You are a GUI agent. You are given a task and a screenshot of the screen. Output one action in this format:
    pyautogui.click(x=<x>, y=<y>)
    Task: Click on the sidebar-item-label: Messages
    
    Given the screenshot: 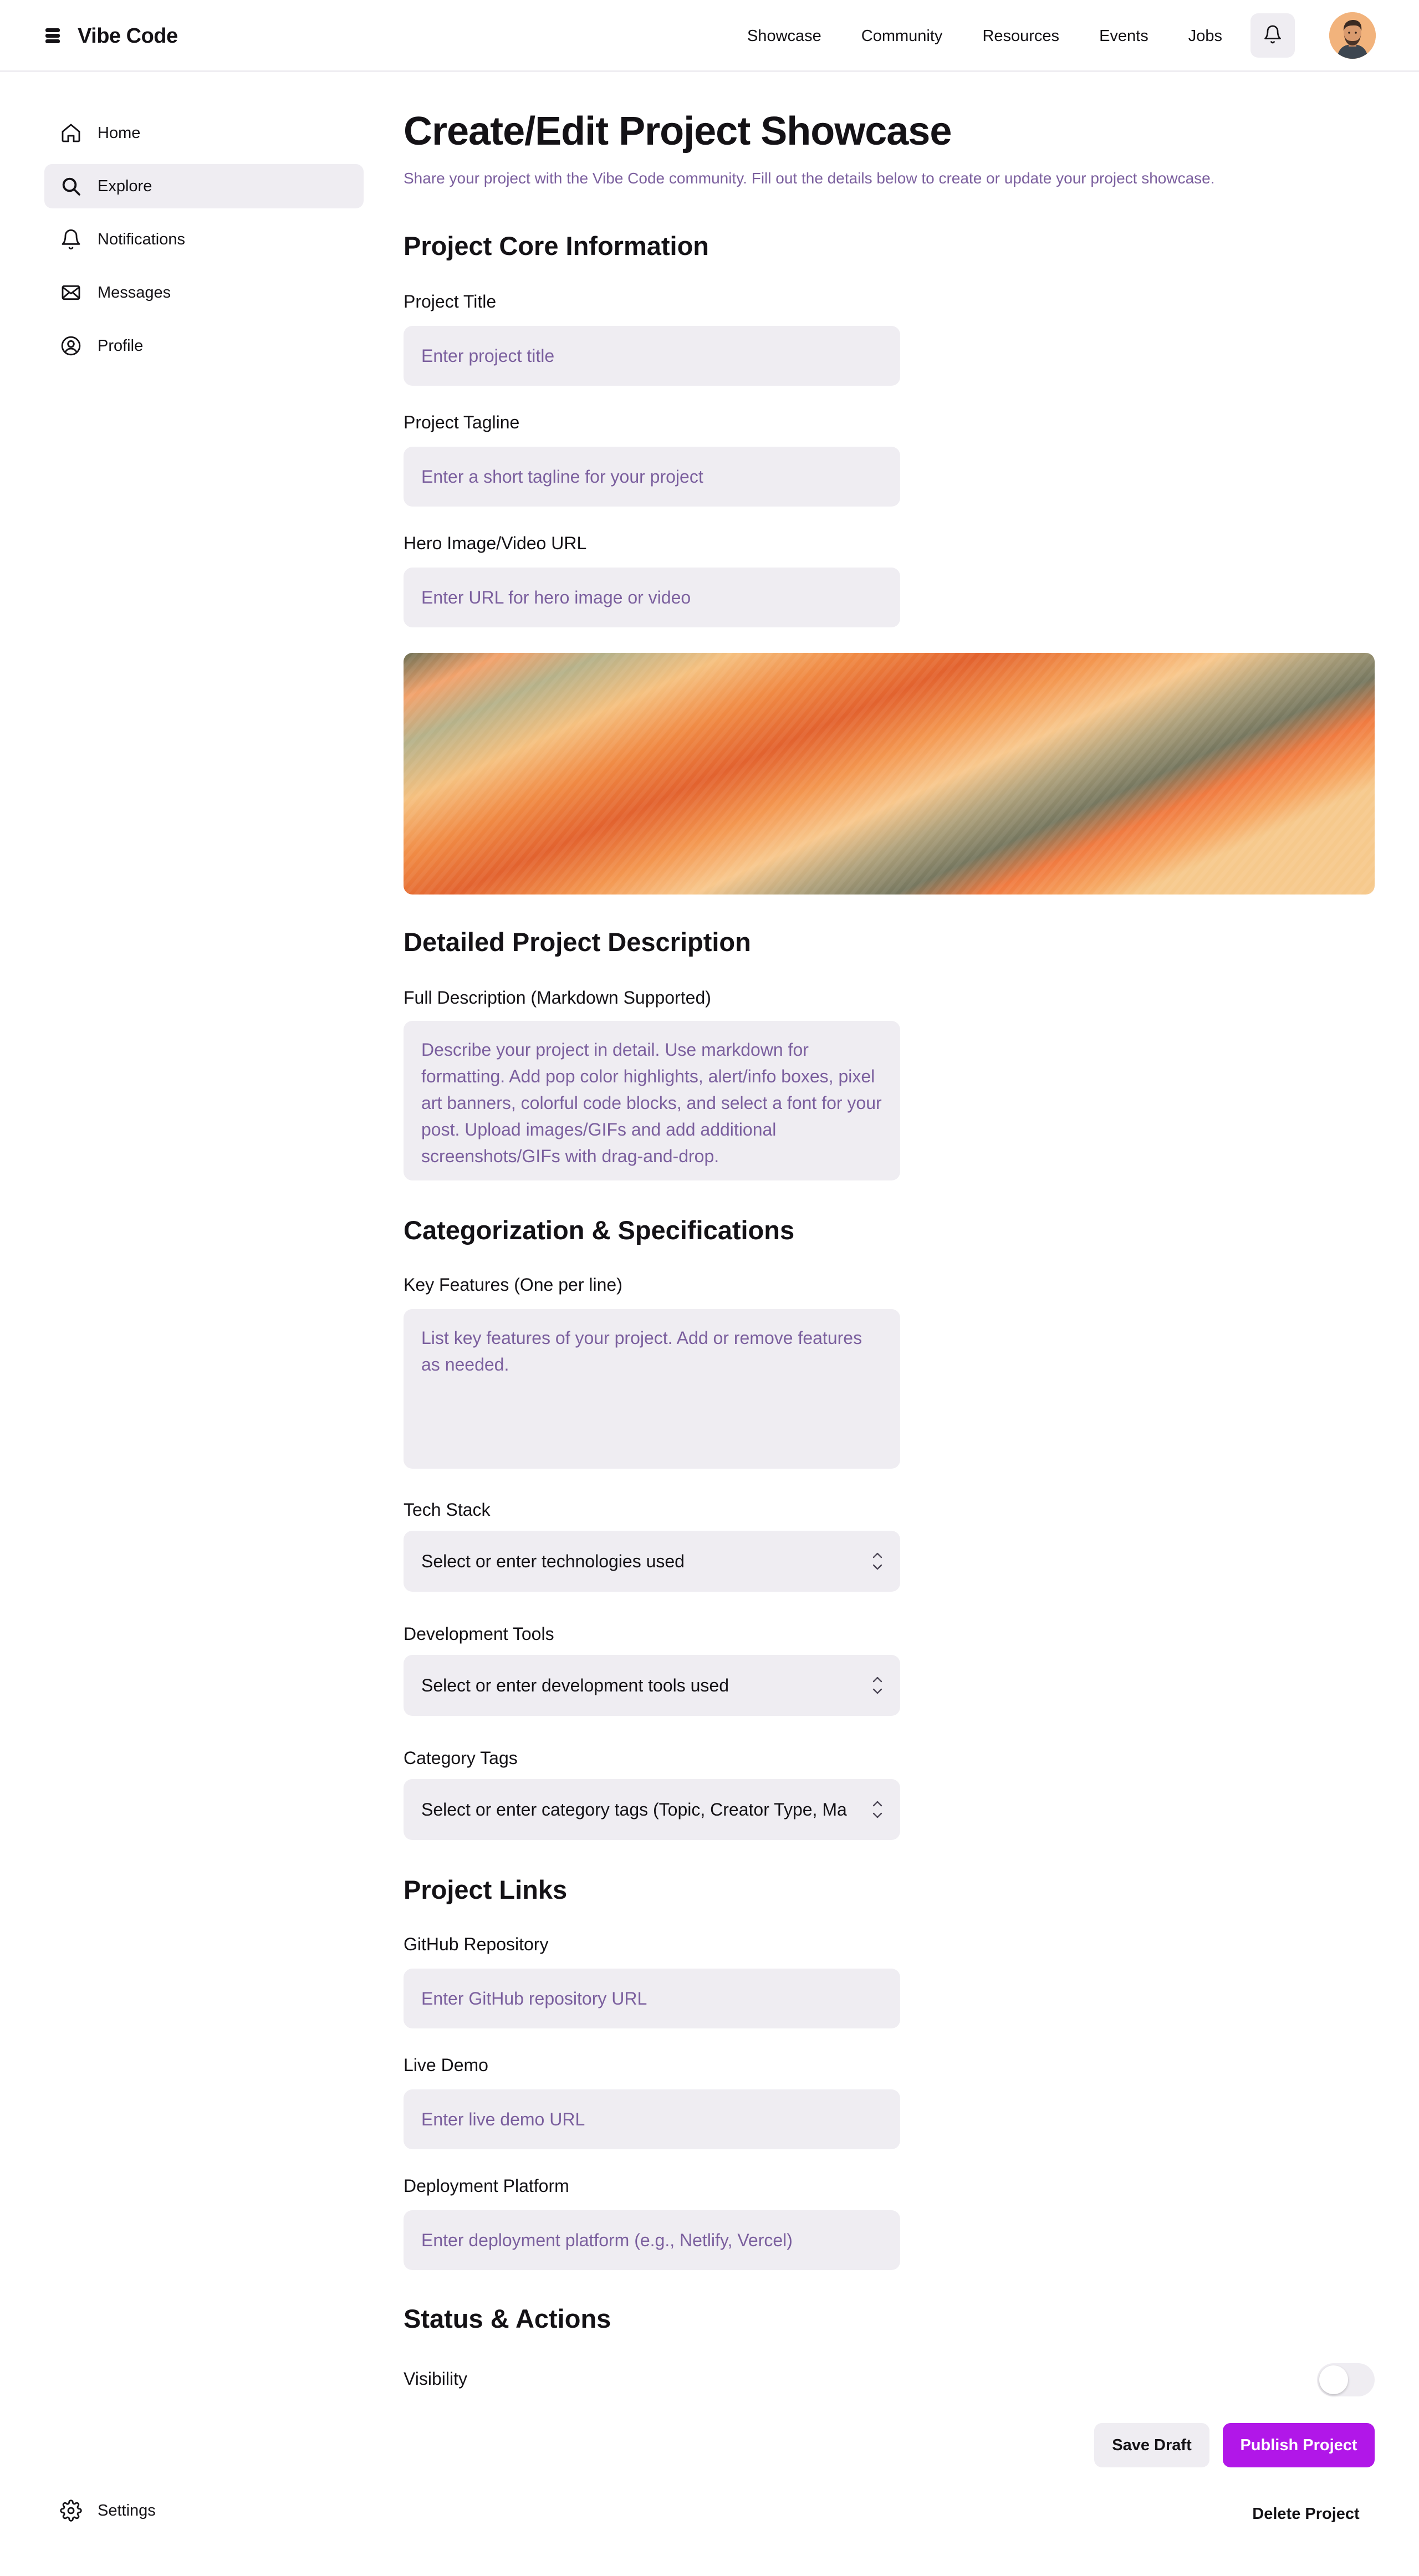 What is the action you would take?
    pyautogui.click(x=134, y=292)
    